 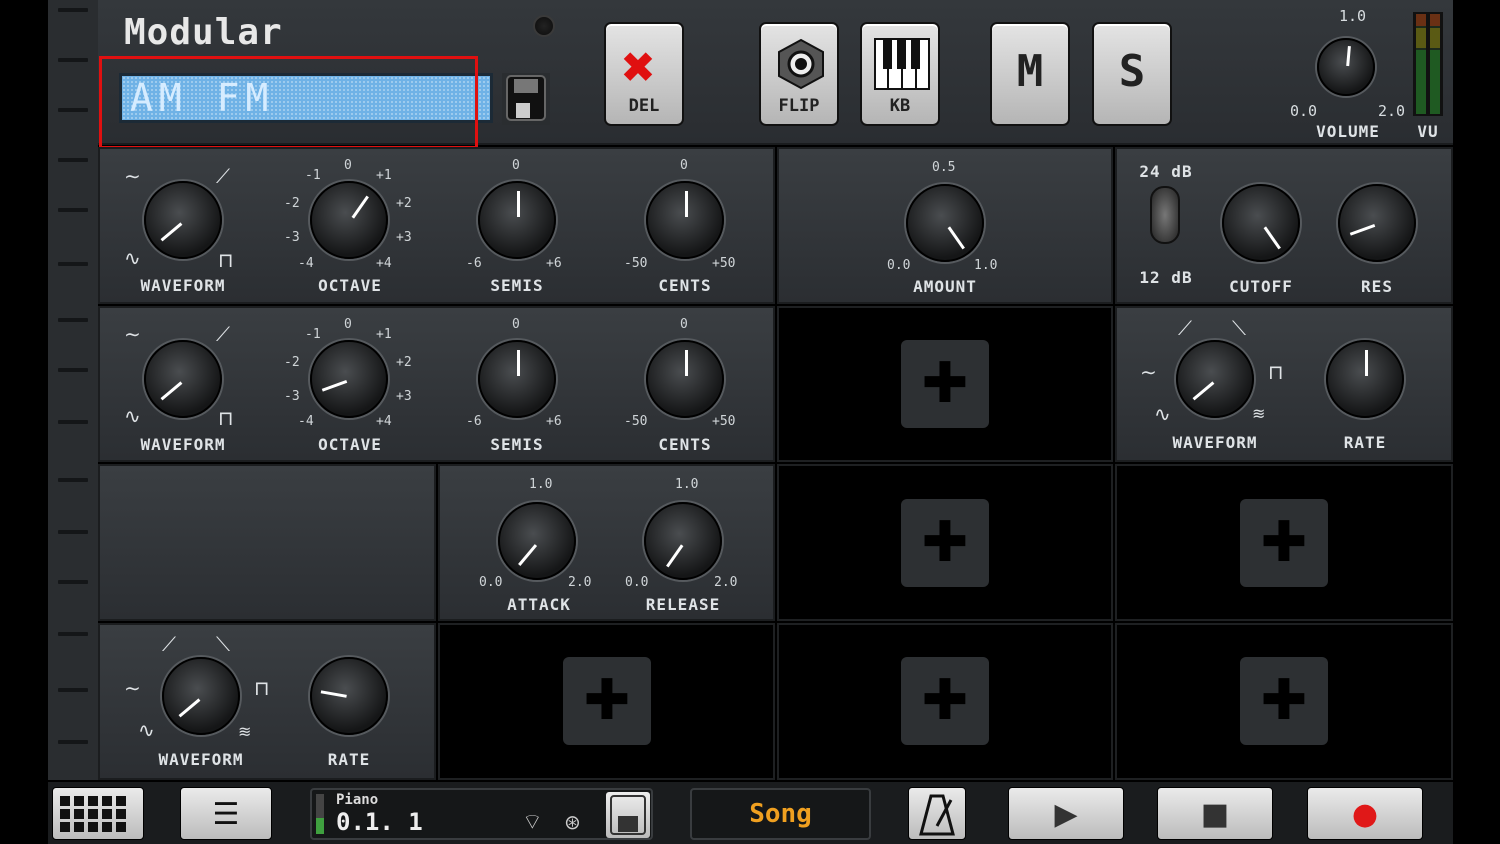 What do you see at coordinates (1215, 442) in the screenshot?
I see `lfo1-waveform-label: WAVEFORM` at bounding box center [1215, 442].